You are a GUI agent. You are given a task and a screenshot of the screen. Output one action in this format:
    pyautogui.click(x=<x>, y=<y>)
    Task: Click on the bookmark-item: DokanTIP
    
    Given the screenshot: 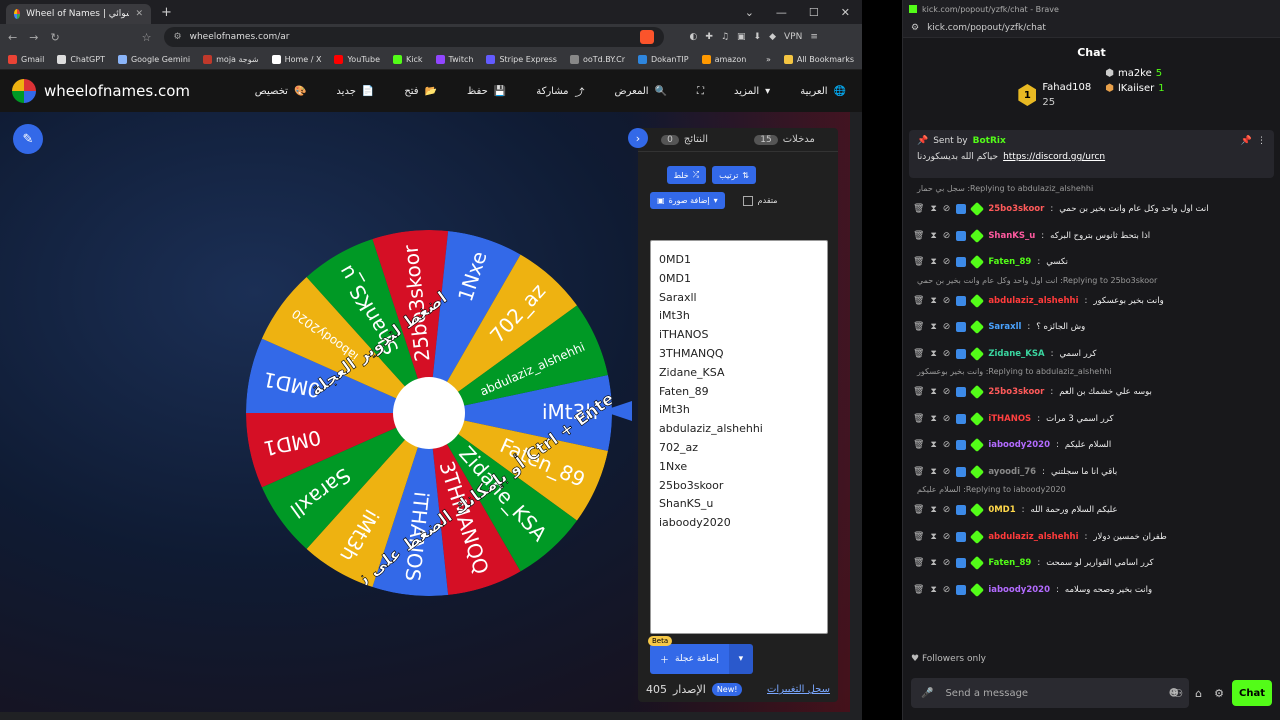 What is the action you would take?
    pyautogui.click(x=663, y=59)
    